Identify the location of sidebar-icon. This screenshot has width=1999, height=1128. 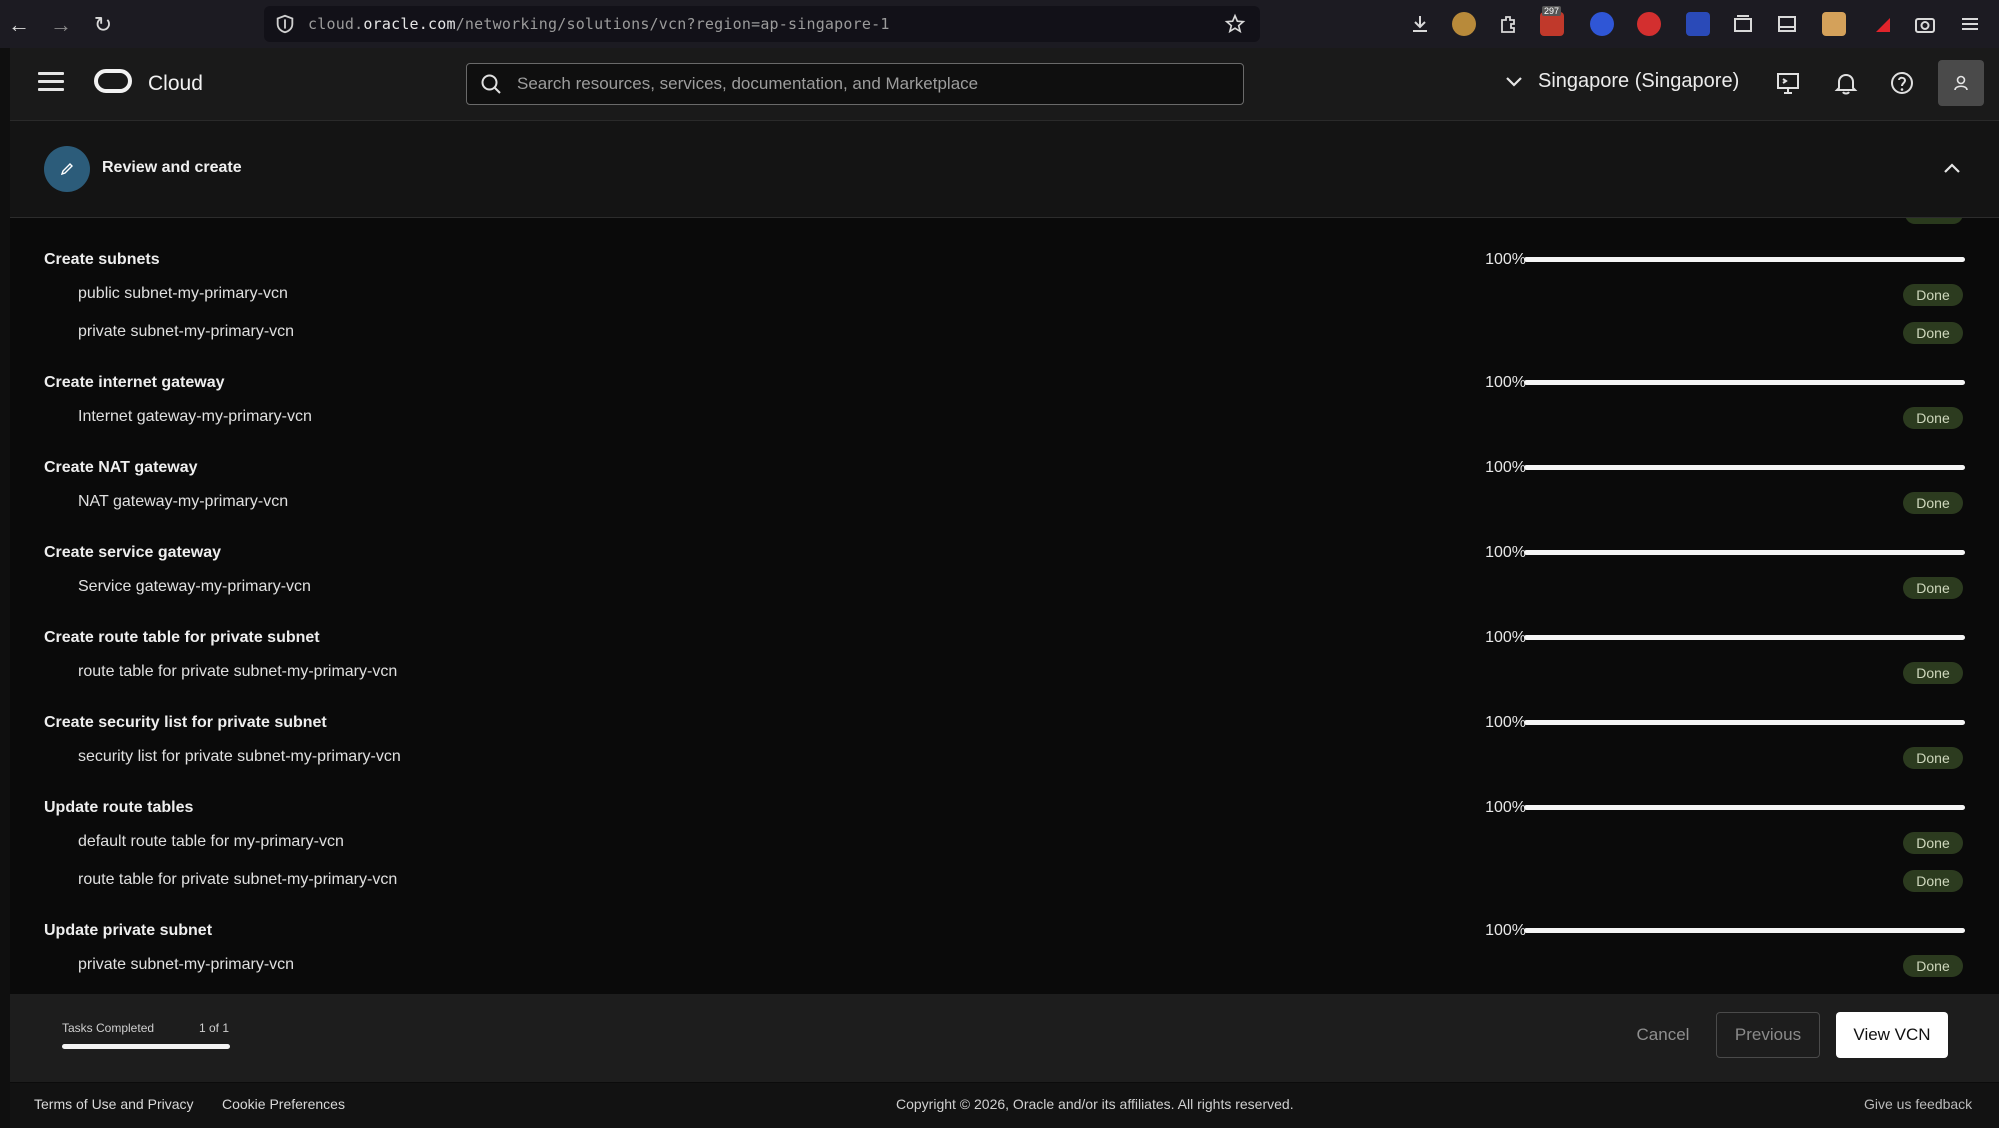
(1787, 24).